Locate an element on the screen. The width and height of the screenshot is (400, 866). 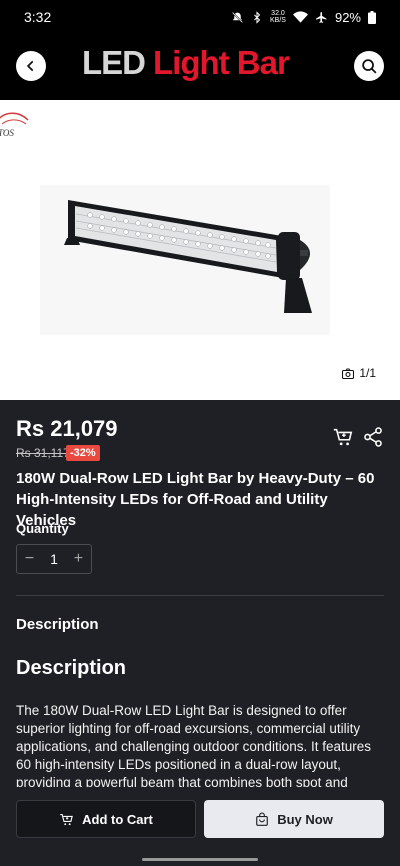
product-image is located at coordinates (185, 260).